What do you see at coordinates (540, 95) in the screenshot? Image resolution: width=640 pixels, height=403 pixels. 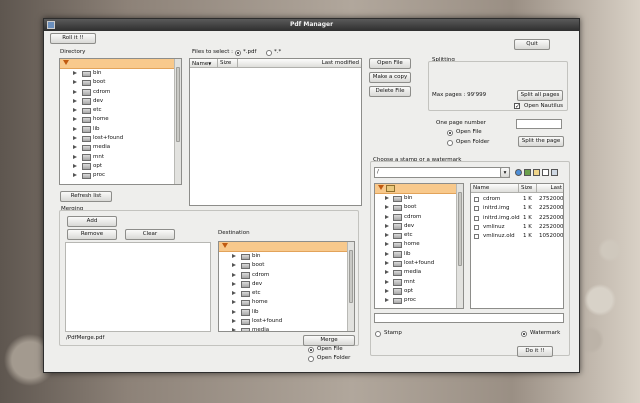 I see `split-all-pages-button: Split all pages` at bounding box center [540, 95].